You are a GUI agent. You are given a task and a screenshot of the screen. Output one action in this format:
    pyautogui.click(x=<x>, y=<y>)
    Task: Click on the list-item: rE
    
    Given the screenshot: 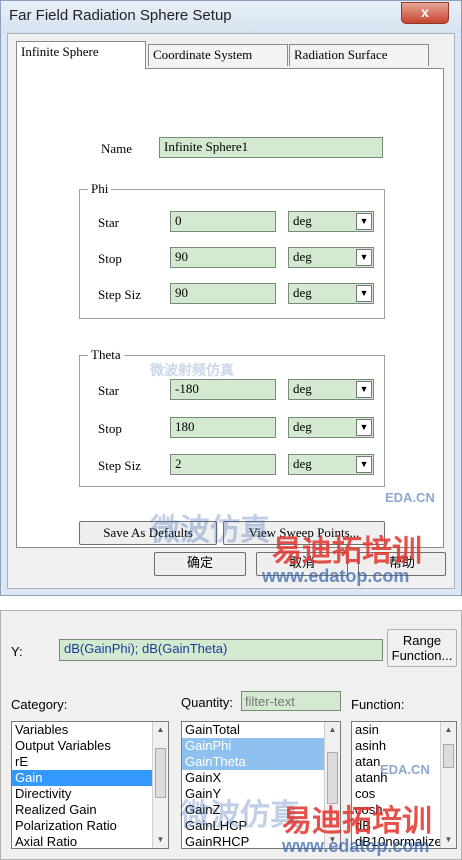 What is the action you would take?
    pyautogui.click(x=90, y=762)
    